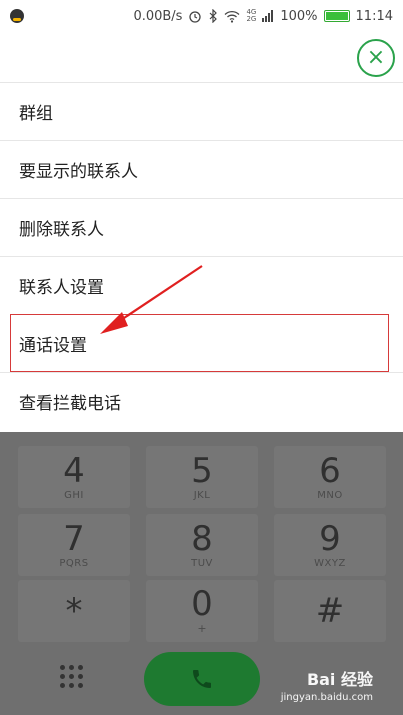 The image size is (403, 715). Describe the element at coordinates (268, 16) in the screenshot. I see `signal-icon` at that location.